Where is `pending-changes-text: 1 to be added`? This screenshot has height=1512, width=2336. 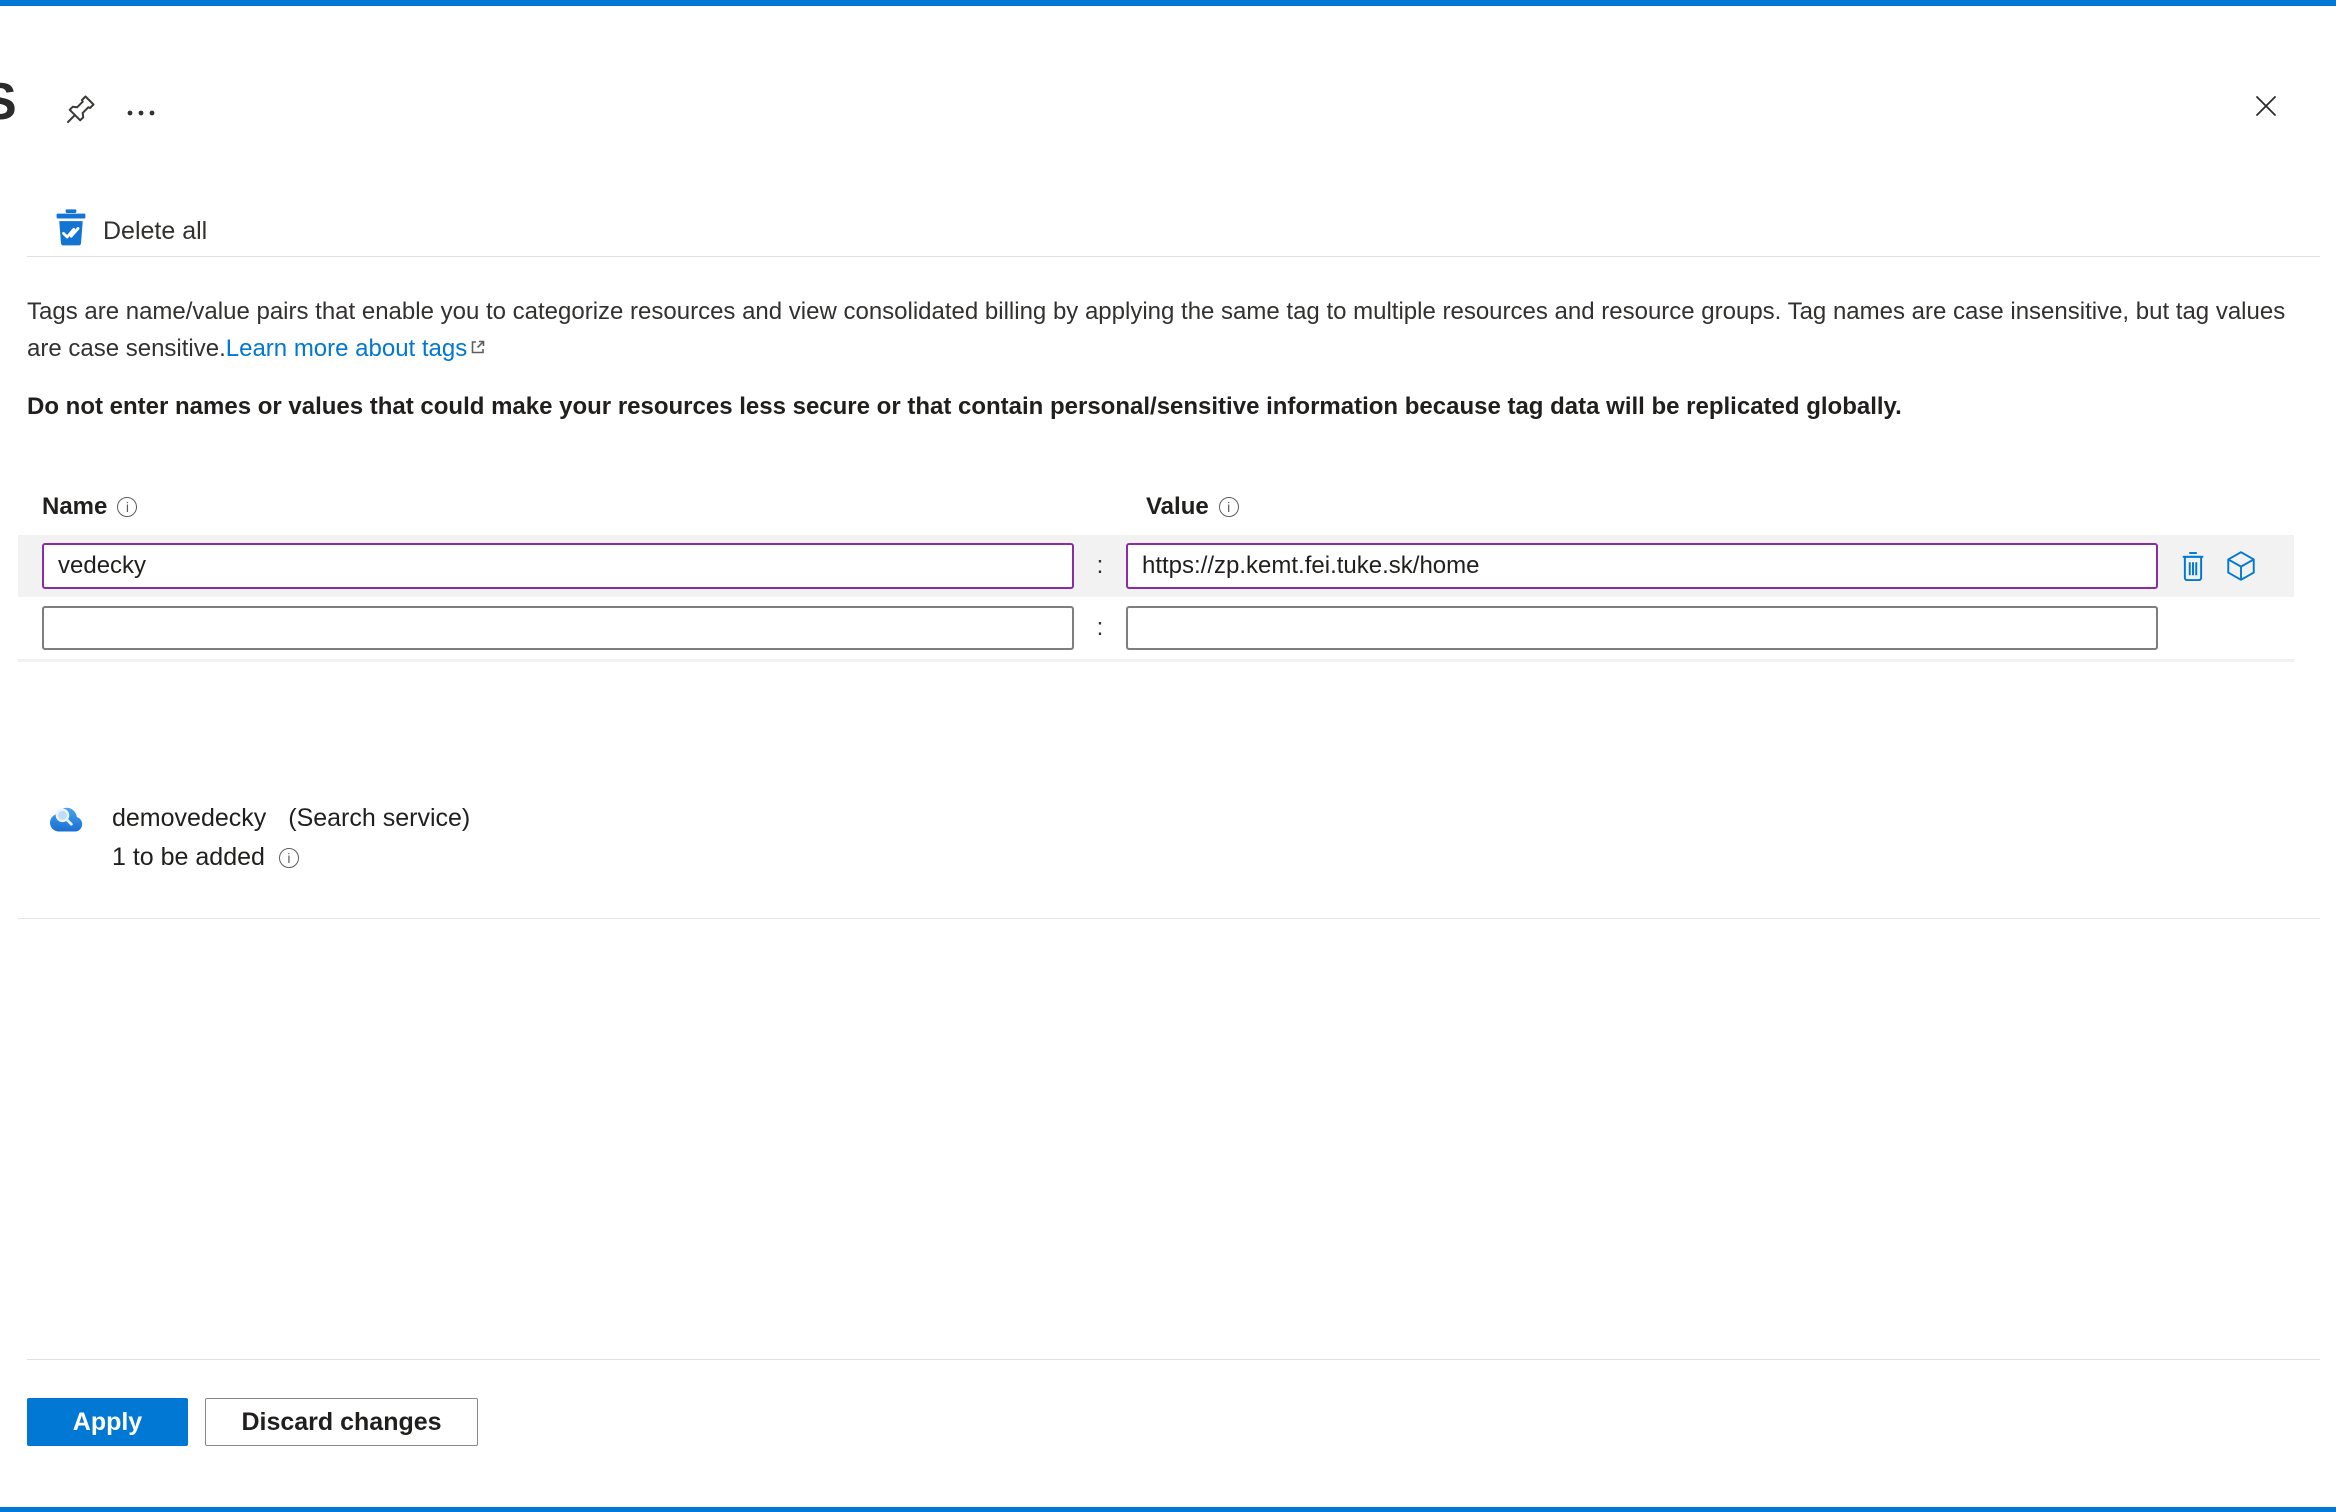 pending-changes-text: 1 to be added is located at coordinates (188, 857).